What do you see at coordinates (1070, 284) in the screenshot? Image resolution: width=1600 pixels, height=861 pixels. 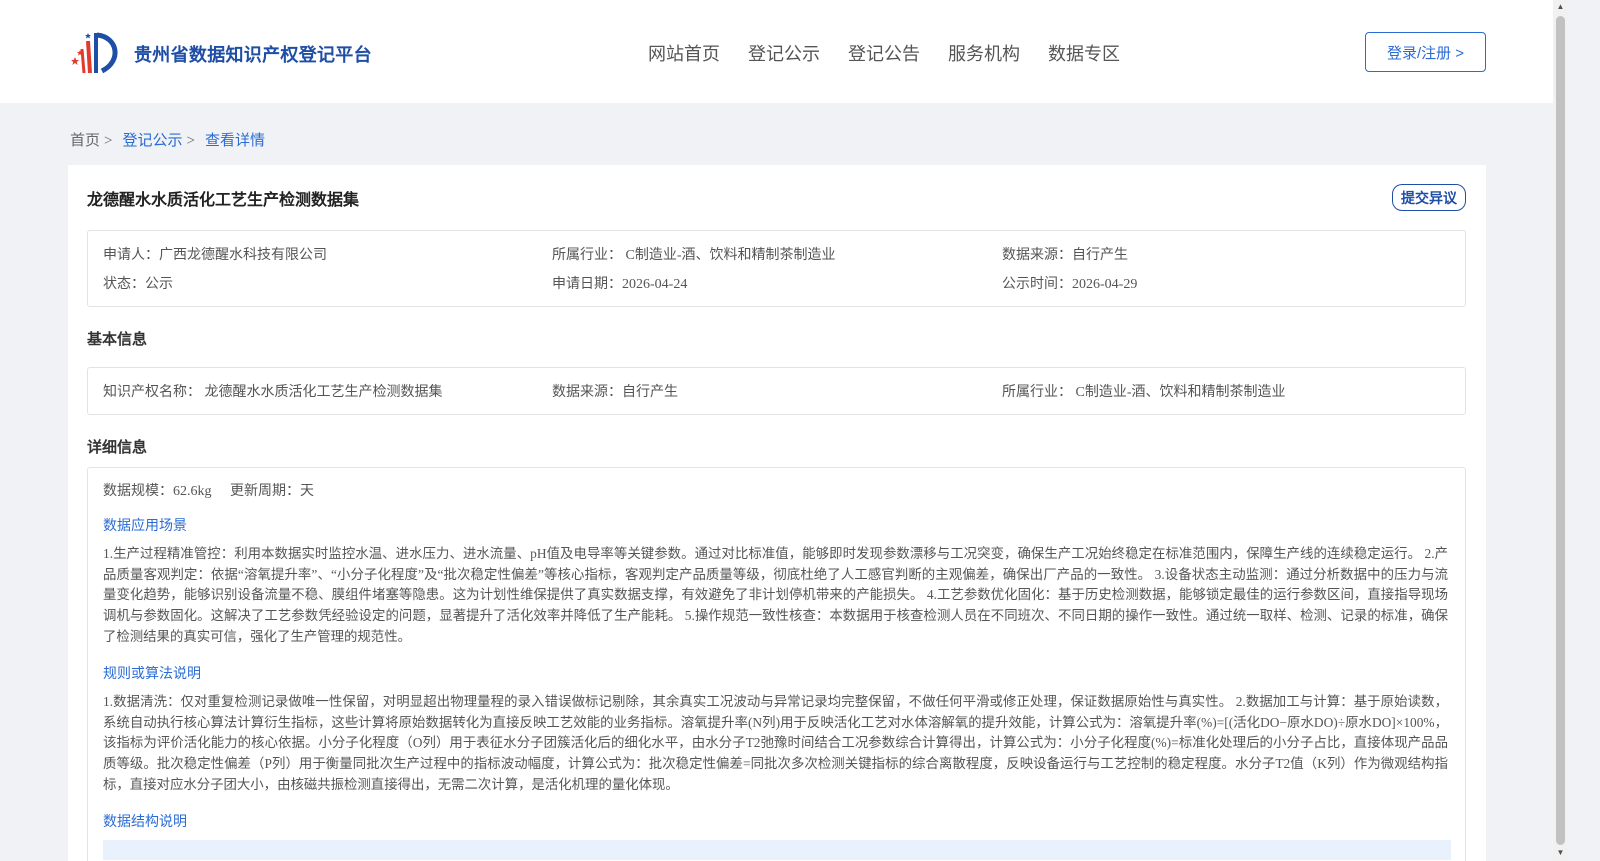 I see `publish-date-field: 公示时间：2026-04-29` at bounding box center [1070, 284].